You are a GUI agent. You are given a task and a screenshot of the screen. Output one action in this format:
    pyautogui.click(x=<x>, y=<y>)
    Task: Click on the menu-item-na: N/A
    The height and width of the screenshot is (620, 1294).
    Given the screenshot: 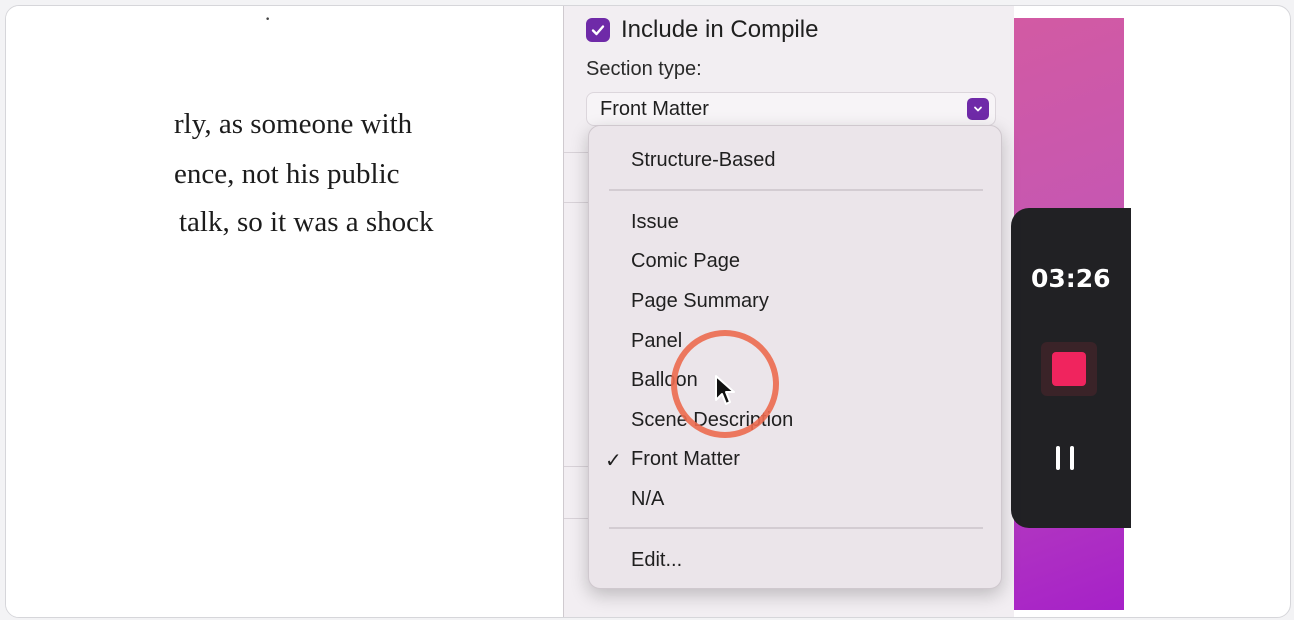 What is the action you would take?
    pyautogui.click(x=647, y=499)
    